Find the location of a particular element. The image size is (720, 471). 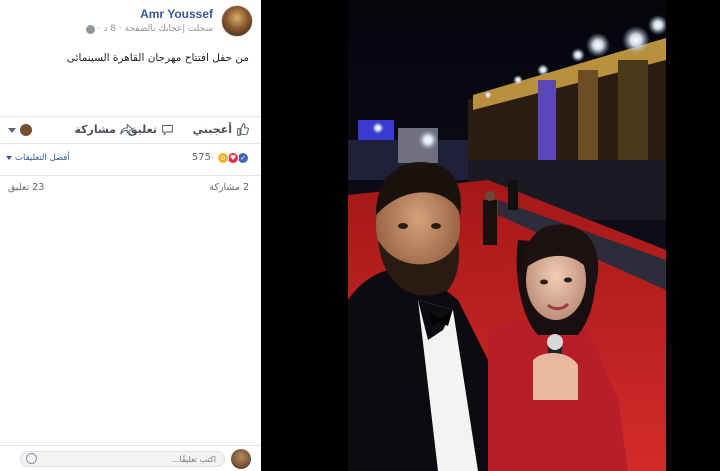

comments-count: 23 تعليق is located at coordinates (26, 187).